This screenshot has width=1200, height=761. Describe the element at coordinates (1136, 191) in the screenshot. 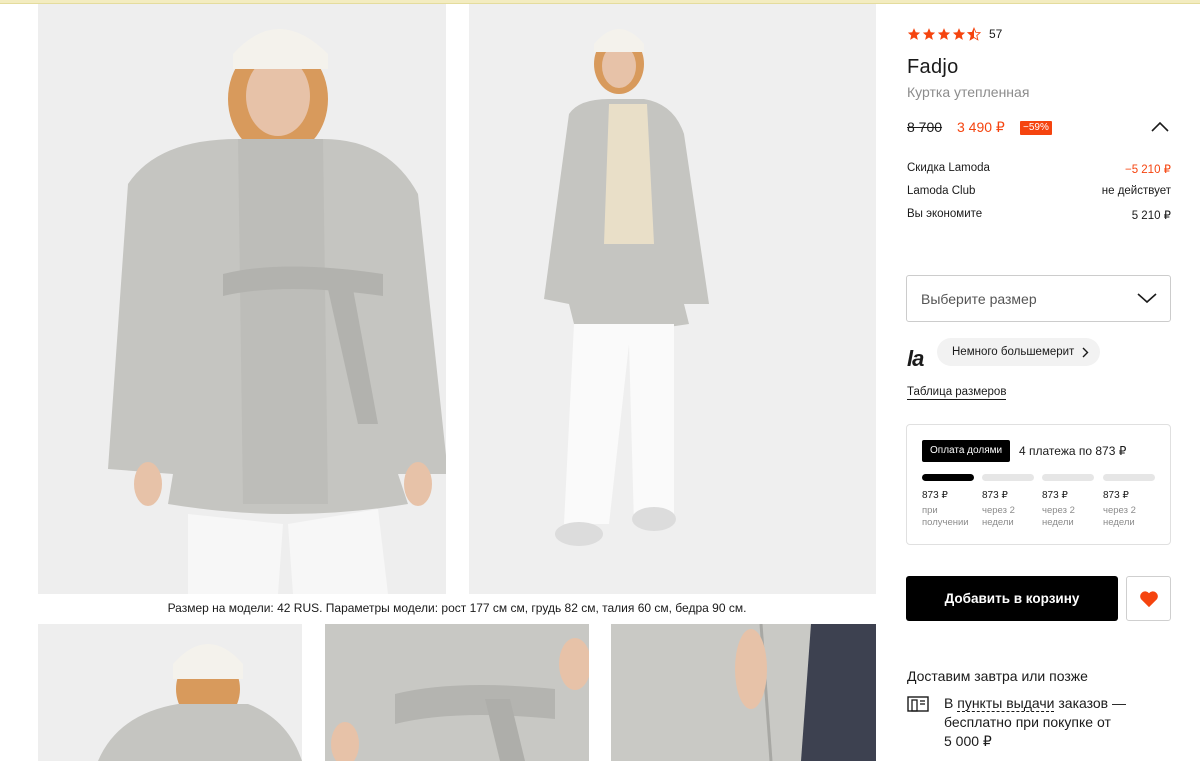

I see `club-row-value: не действует` at that location.